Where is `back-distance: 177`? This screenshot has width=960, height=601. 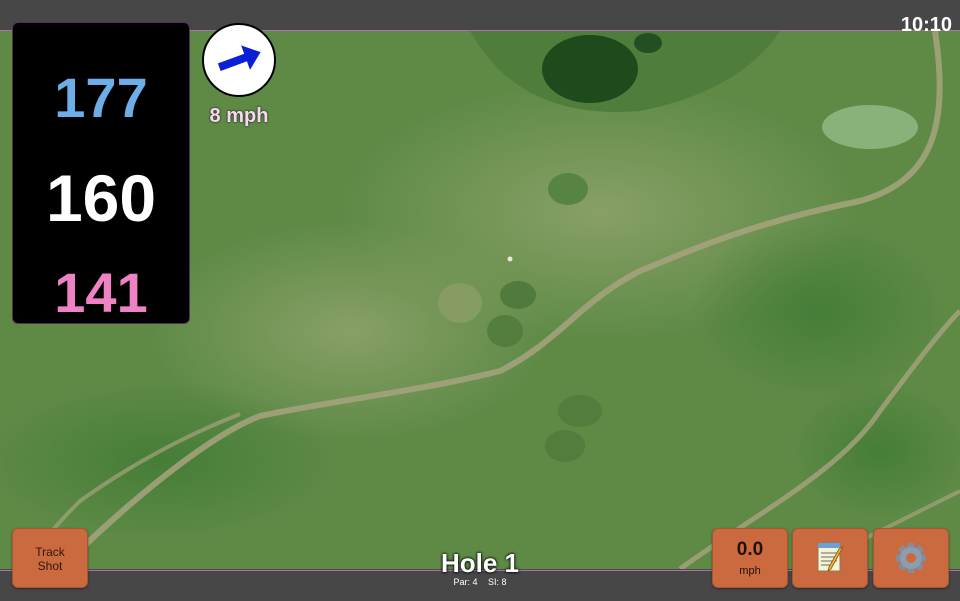
back-distance: 177 is located at coordinates (101, 97).